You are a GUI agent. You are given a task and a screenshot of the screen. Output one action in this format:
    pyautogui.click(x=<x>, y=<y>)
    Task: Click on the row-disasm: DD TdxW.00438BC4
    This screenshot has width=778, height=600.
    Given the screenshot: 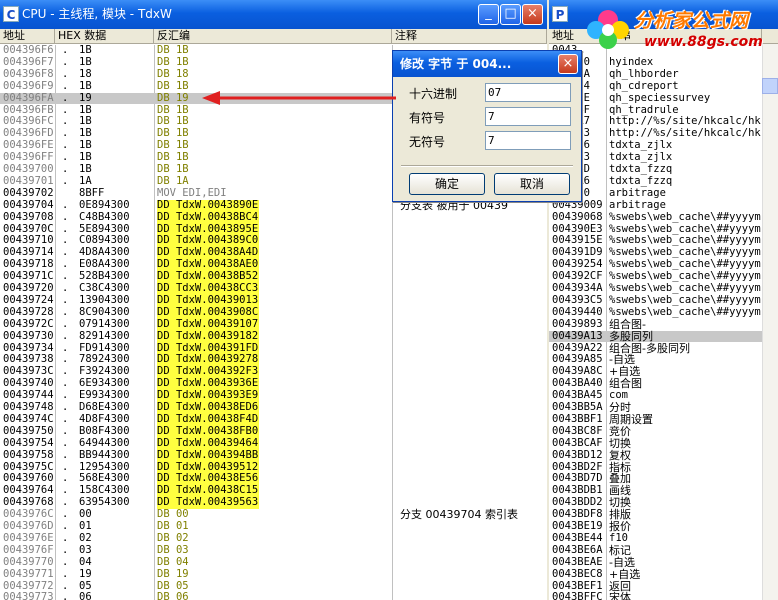 What is the action you would take?
    pyautogui.click(x=208, y=217)
    